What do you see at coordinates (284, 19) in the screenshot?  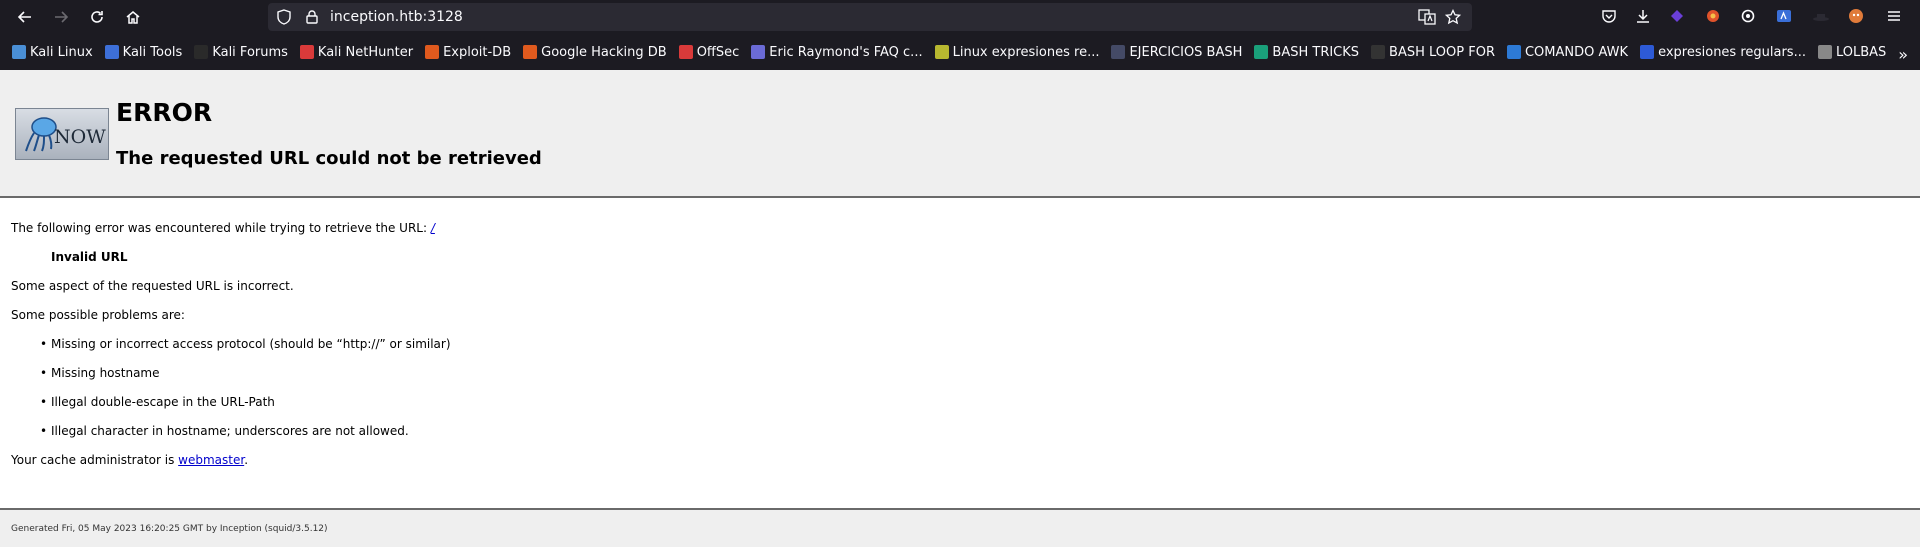 I see `shield-icon` at bounding box center [284, 19].